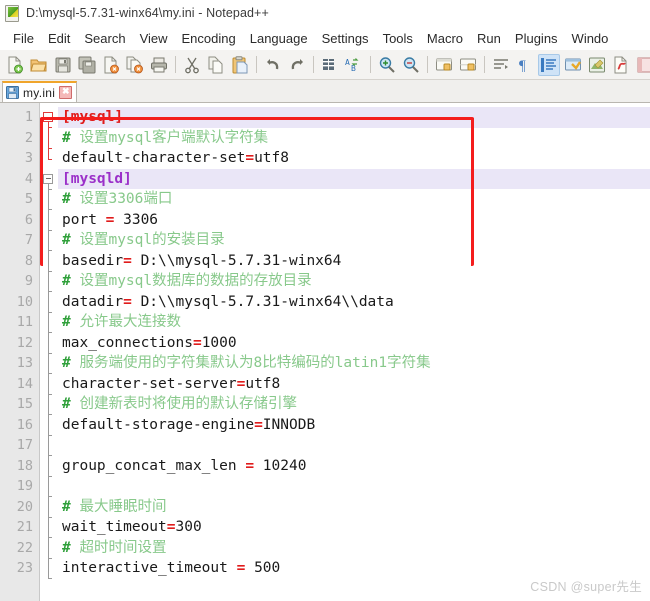 The width and height of the screenshot is (650, 601). What do you see at coordinates (154, 38) in the screenshot?
I see `menu-item-view: View` at bounding box center [154, 38].